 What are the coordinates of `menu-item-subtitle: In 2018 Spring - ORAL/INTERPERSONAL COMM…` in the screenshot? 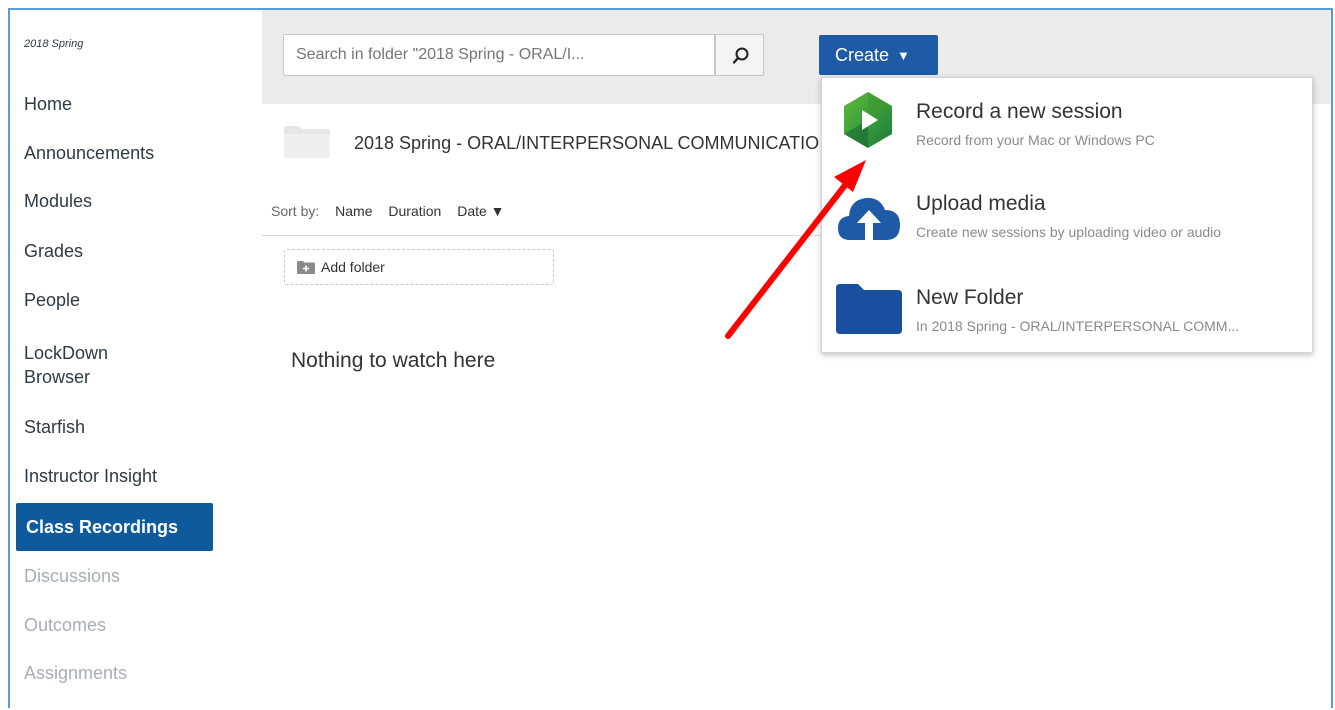 It's located at (1078, 326).